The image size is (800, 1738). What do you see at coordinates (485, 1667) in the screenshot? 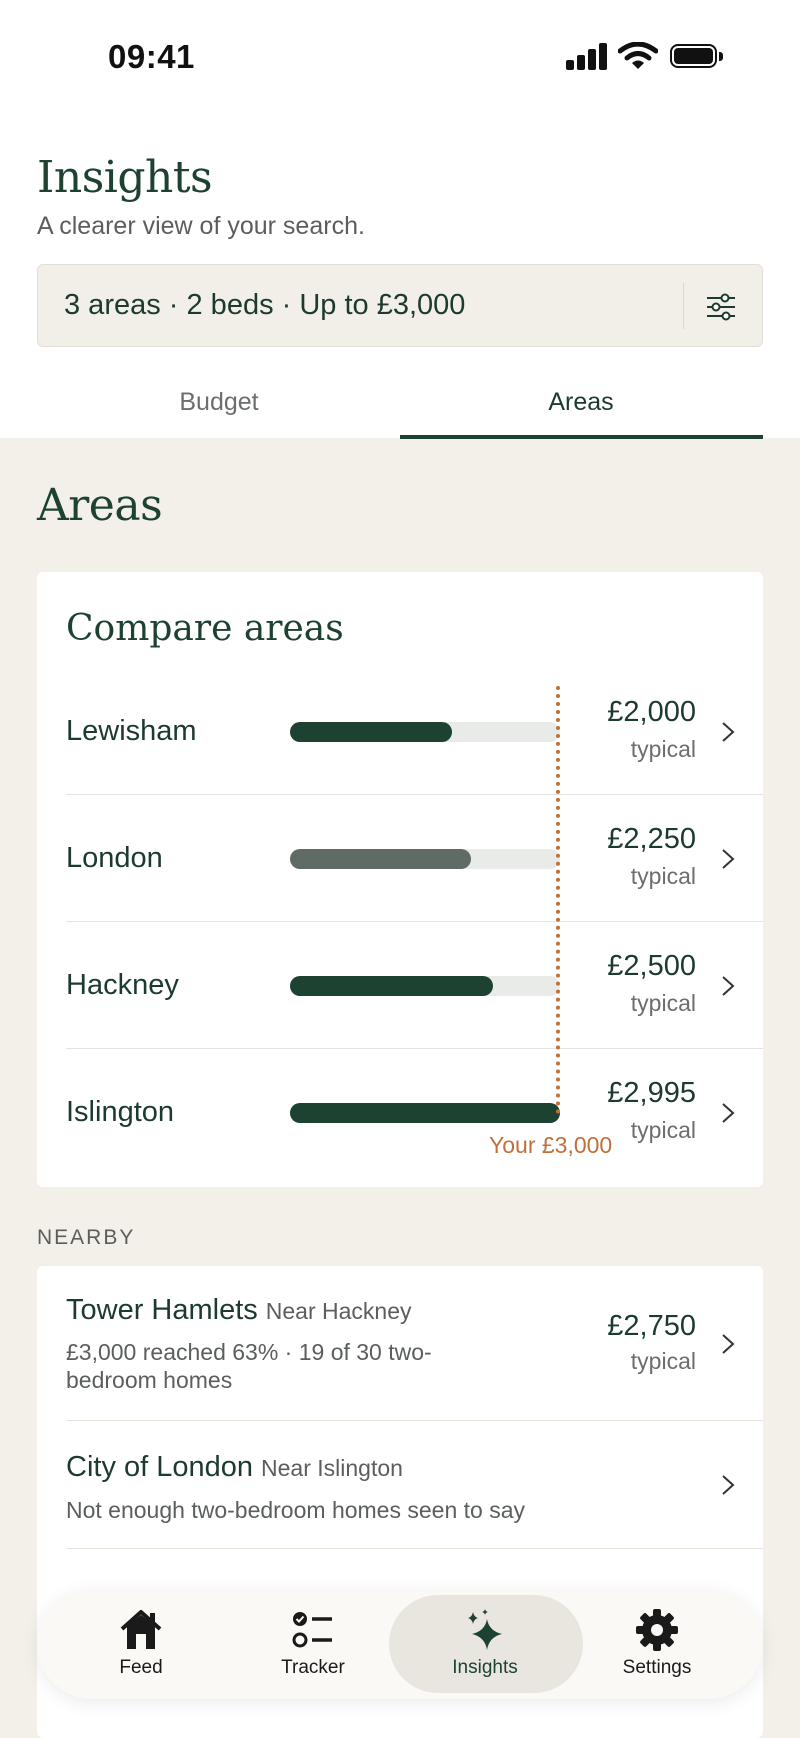
I see `nav-label: Insights` at bounding box center [485, 1667].